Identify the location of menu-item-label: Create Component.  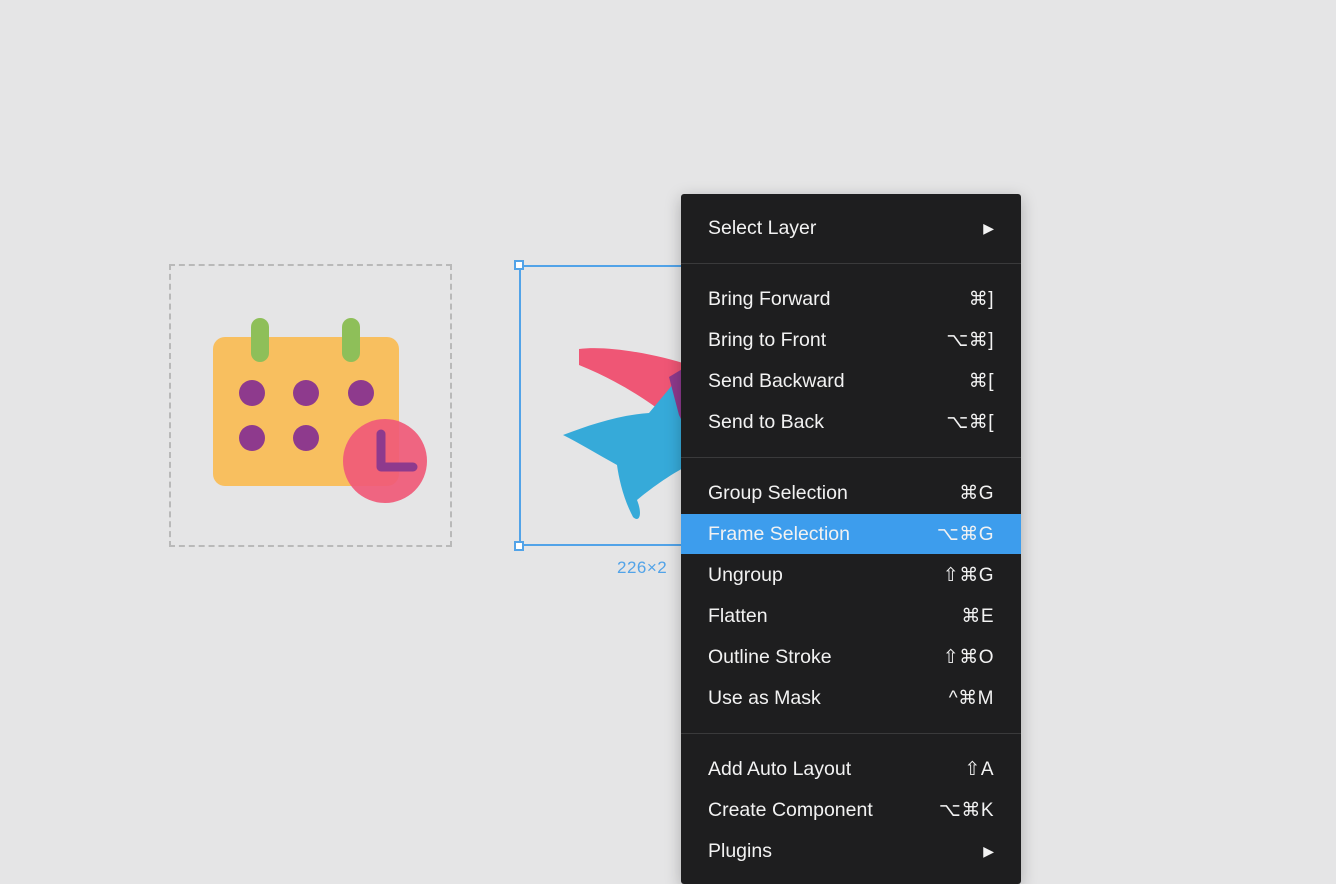
(790, 809).